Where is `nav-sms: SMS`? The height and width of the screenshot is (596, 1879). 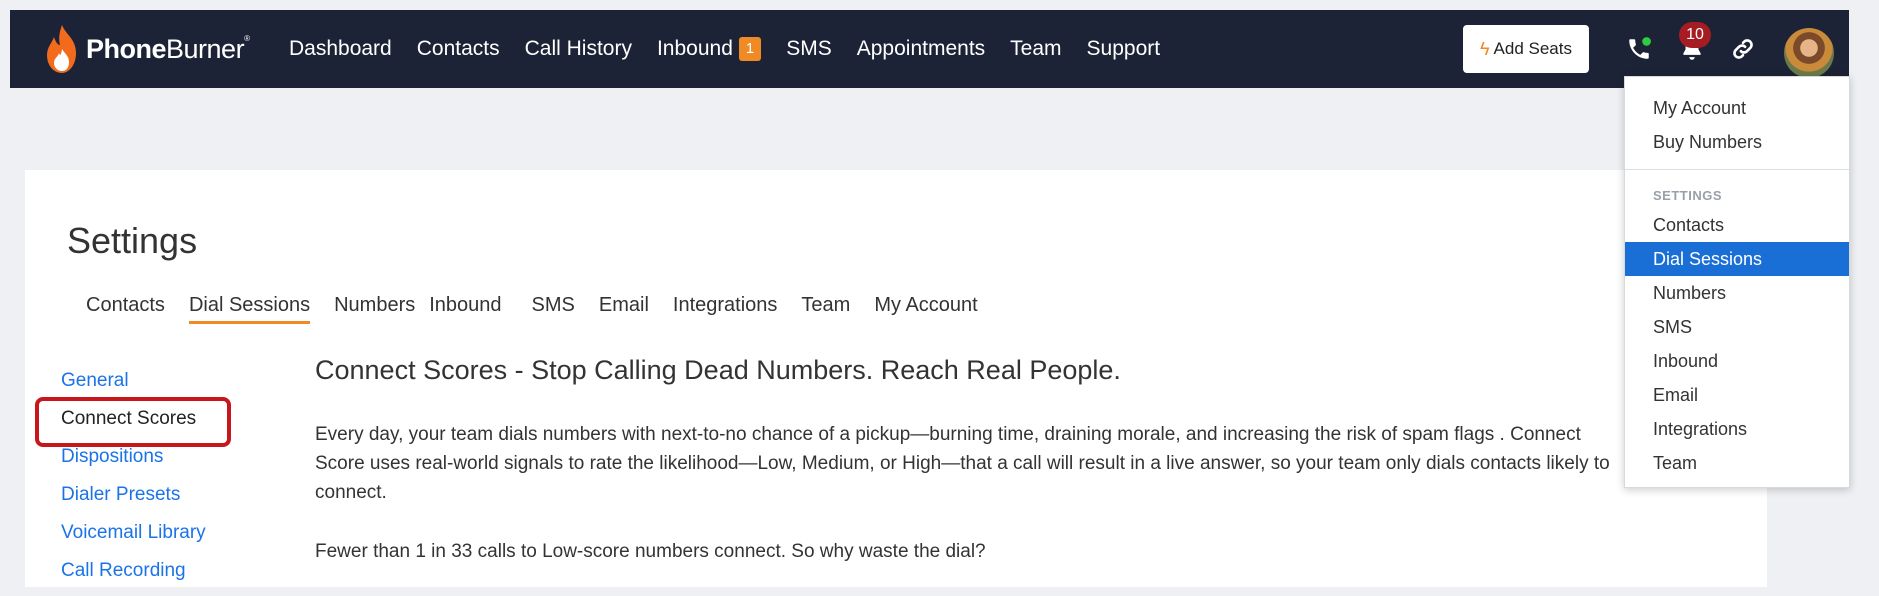
nav-sms: SMS is located at coordinates (809, 49).